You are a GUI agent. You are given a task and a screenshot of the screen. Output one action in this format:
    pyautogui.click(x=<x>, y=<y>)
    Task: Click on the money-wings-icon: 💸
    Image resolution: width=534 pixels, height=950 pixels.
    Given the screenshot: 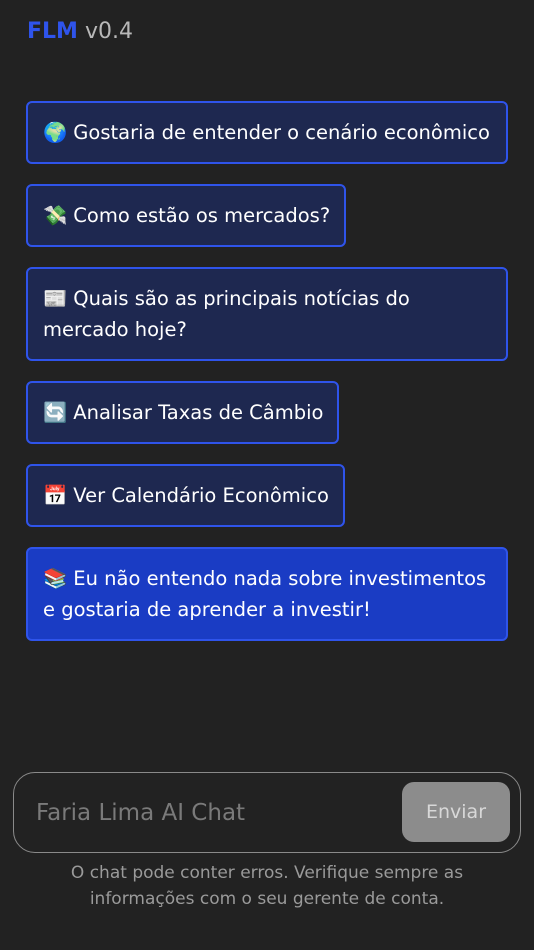 What is the action you would take?
    pyautogui.click(x=55, y=215)
    